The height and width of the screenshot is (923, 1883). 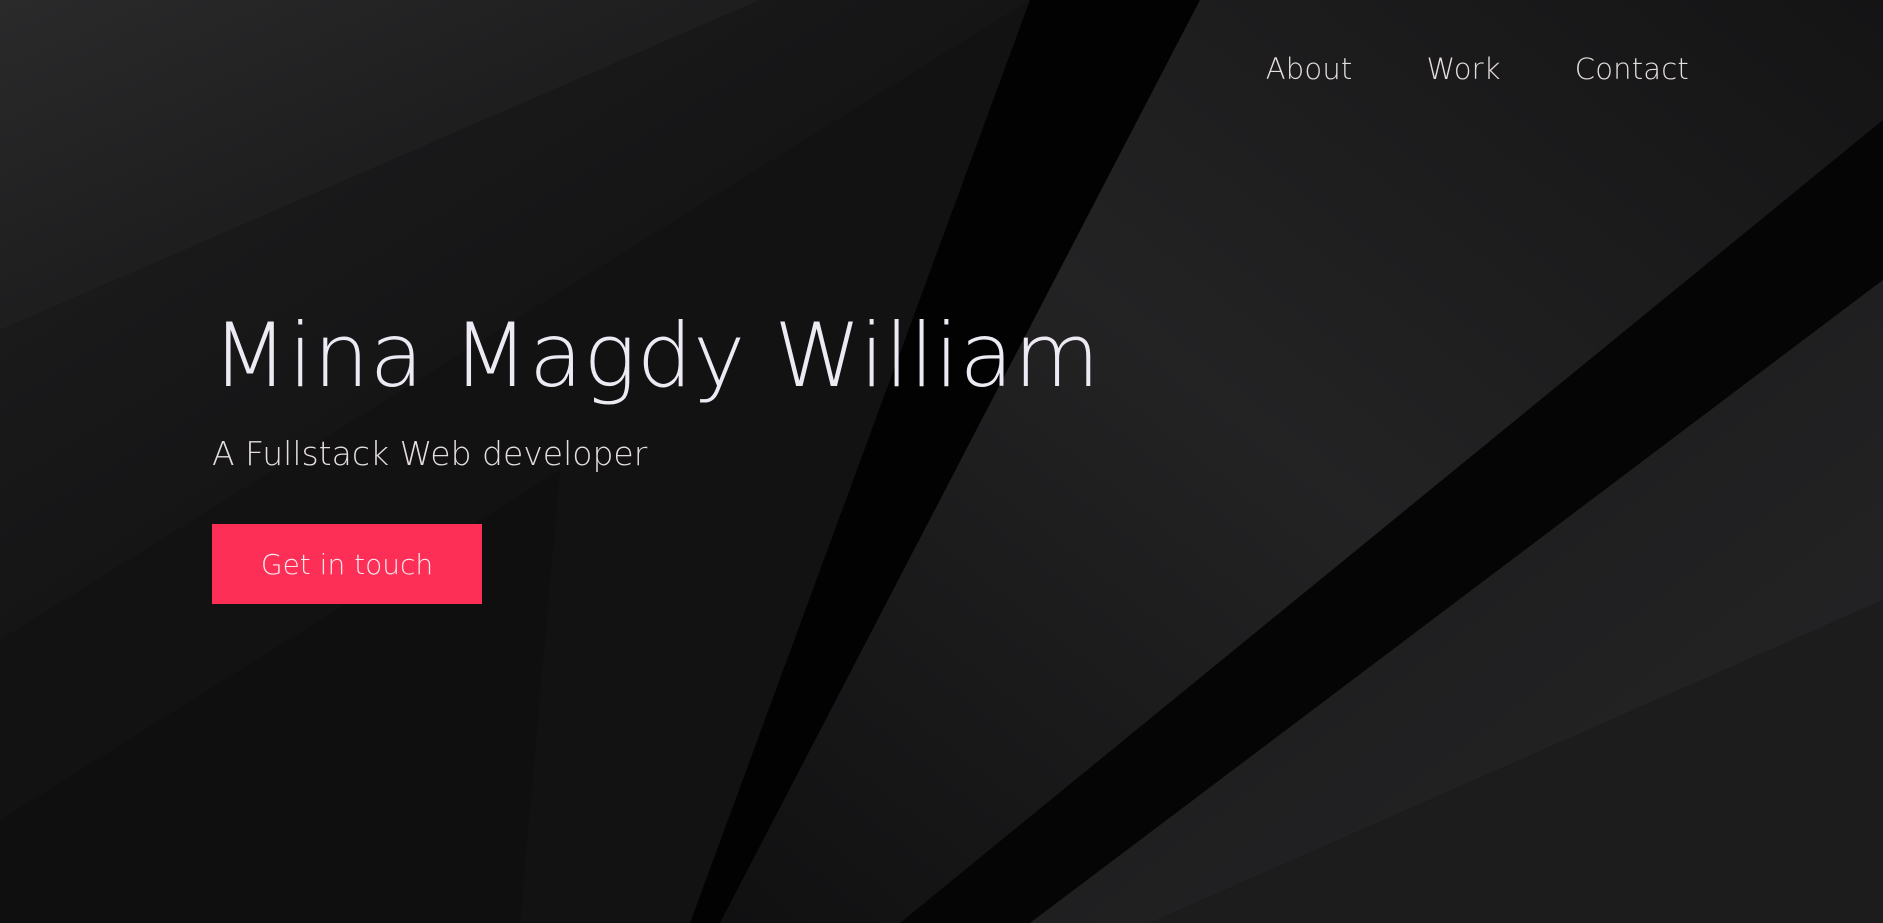 I want to click on nav-link-contact: Contact, so click(x=1632, y=69).